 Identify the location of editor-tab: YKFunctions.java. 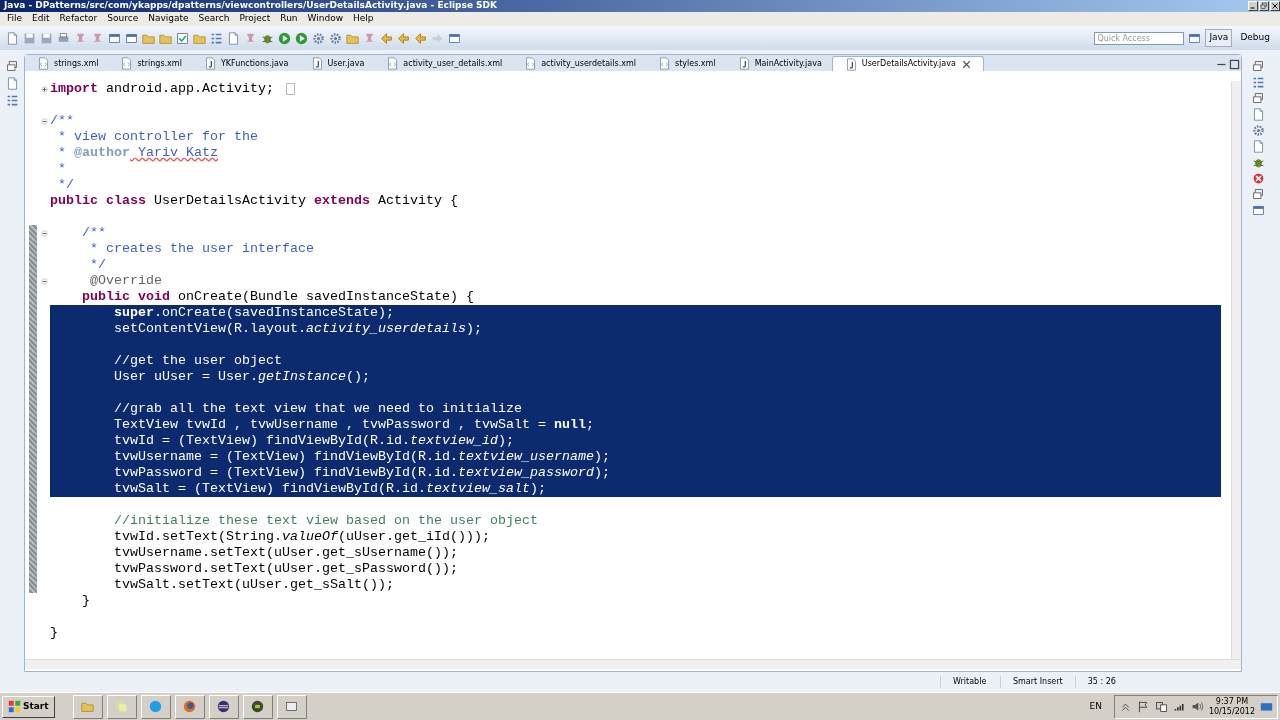
(245, 63).